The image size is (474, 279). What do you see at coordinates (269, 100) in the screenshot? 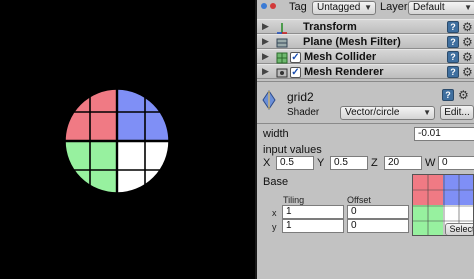
I see `material-icon` at bounding box center [269, 100].